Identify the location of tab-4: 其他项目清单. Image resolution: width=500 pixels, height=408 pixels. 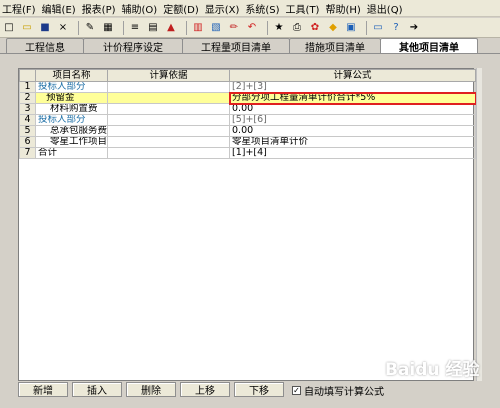
(429, 46).